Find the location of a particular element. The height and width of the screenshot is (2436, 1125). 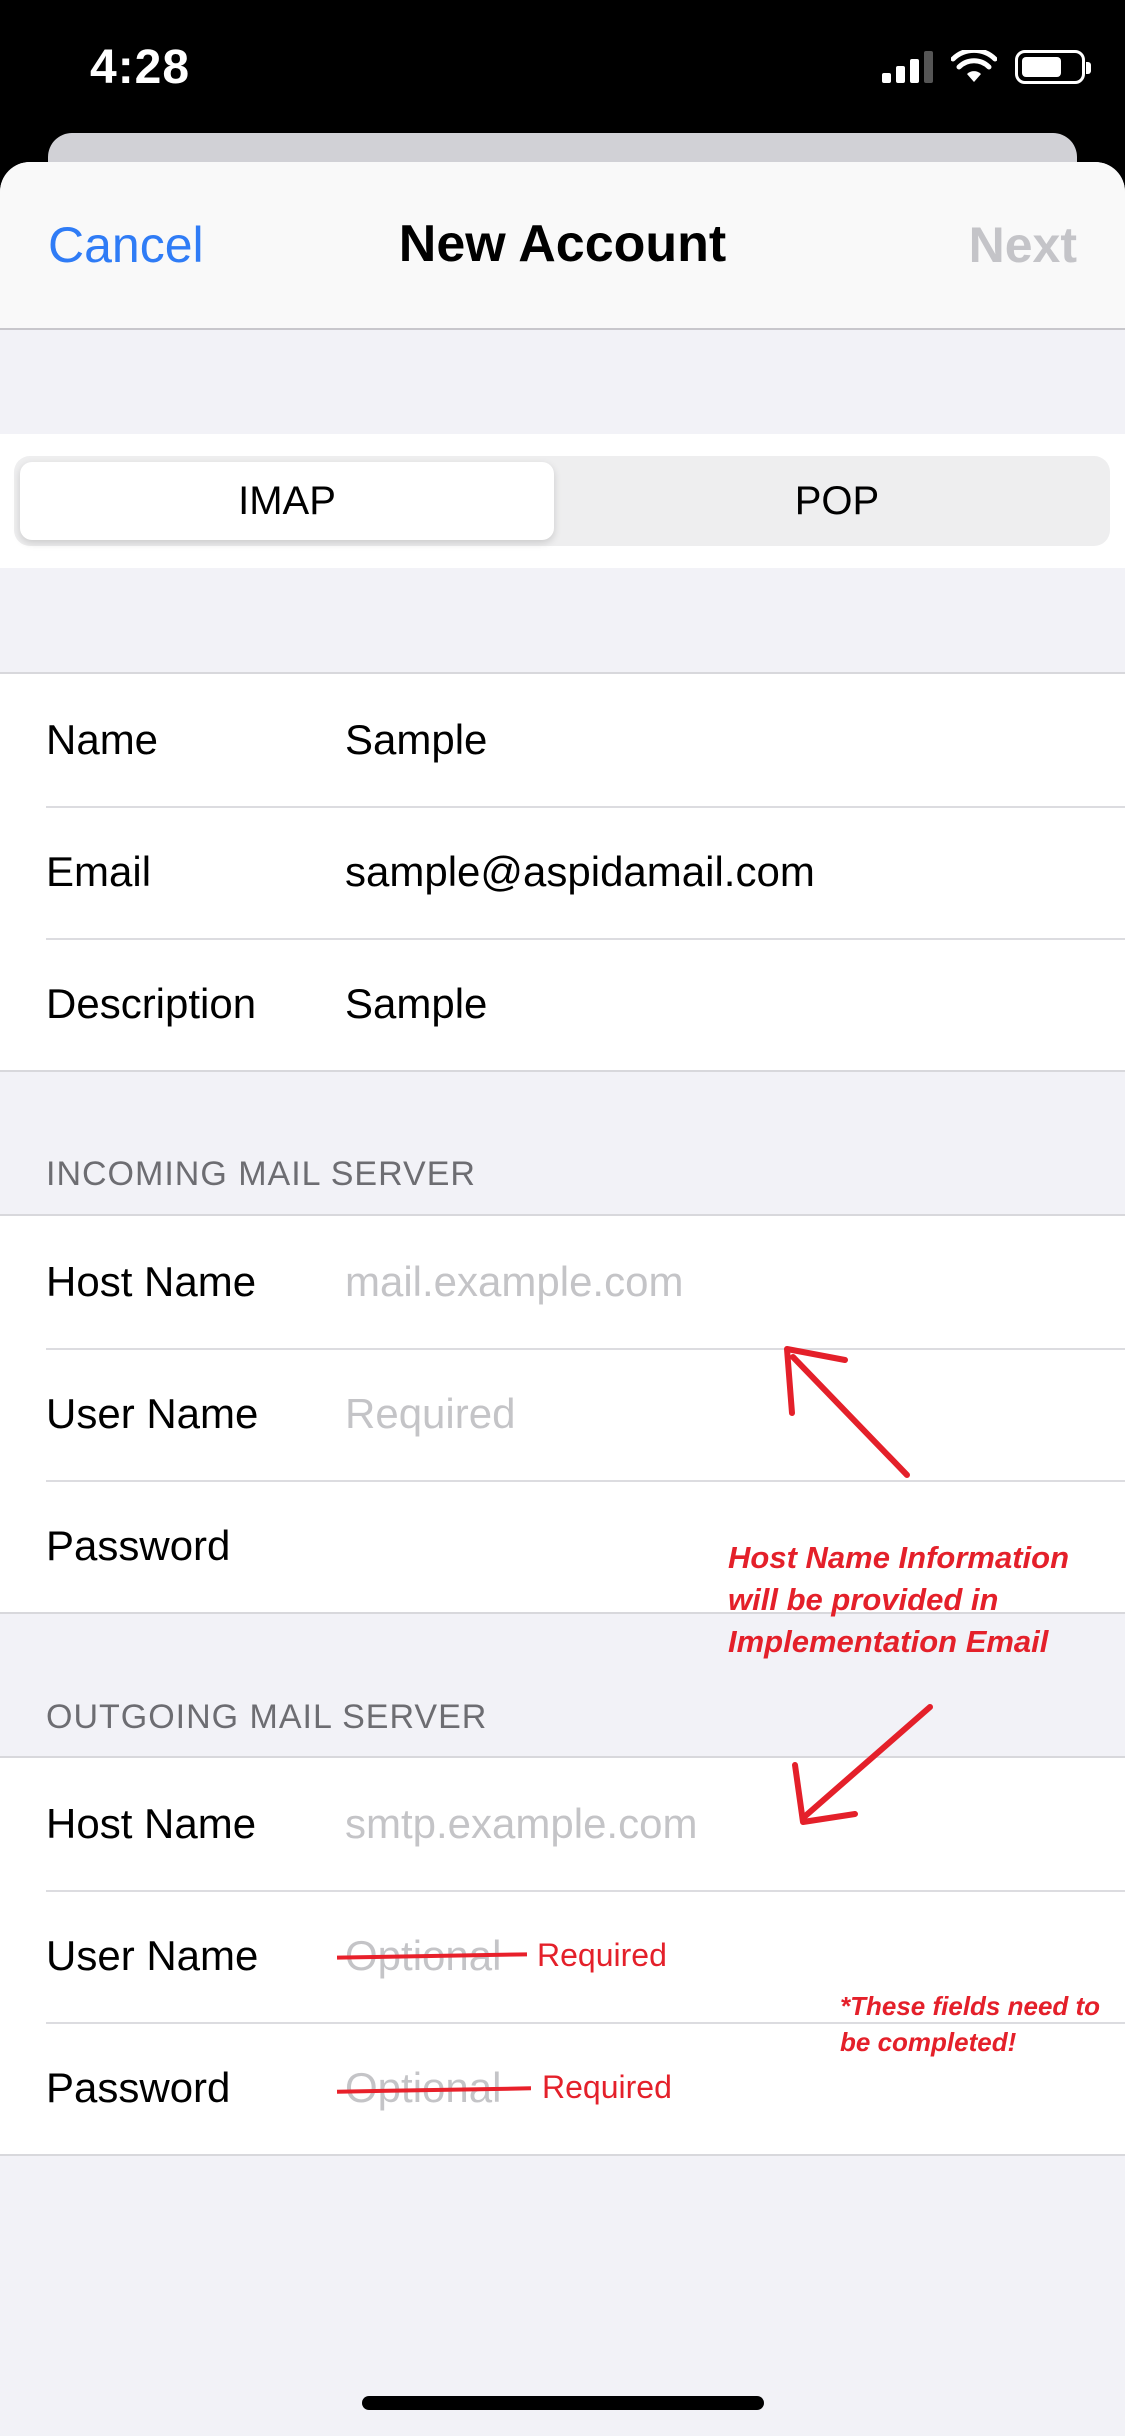

description-label: Description is located at coordinates (151, 1003).